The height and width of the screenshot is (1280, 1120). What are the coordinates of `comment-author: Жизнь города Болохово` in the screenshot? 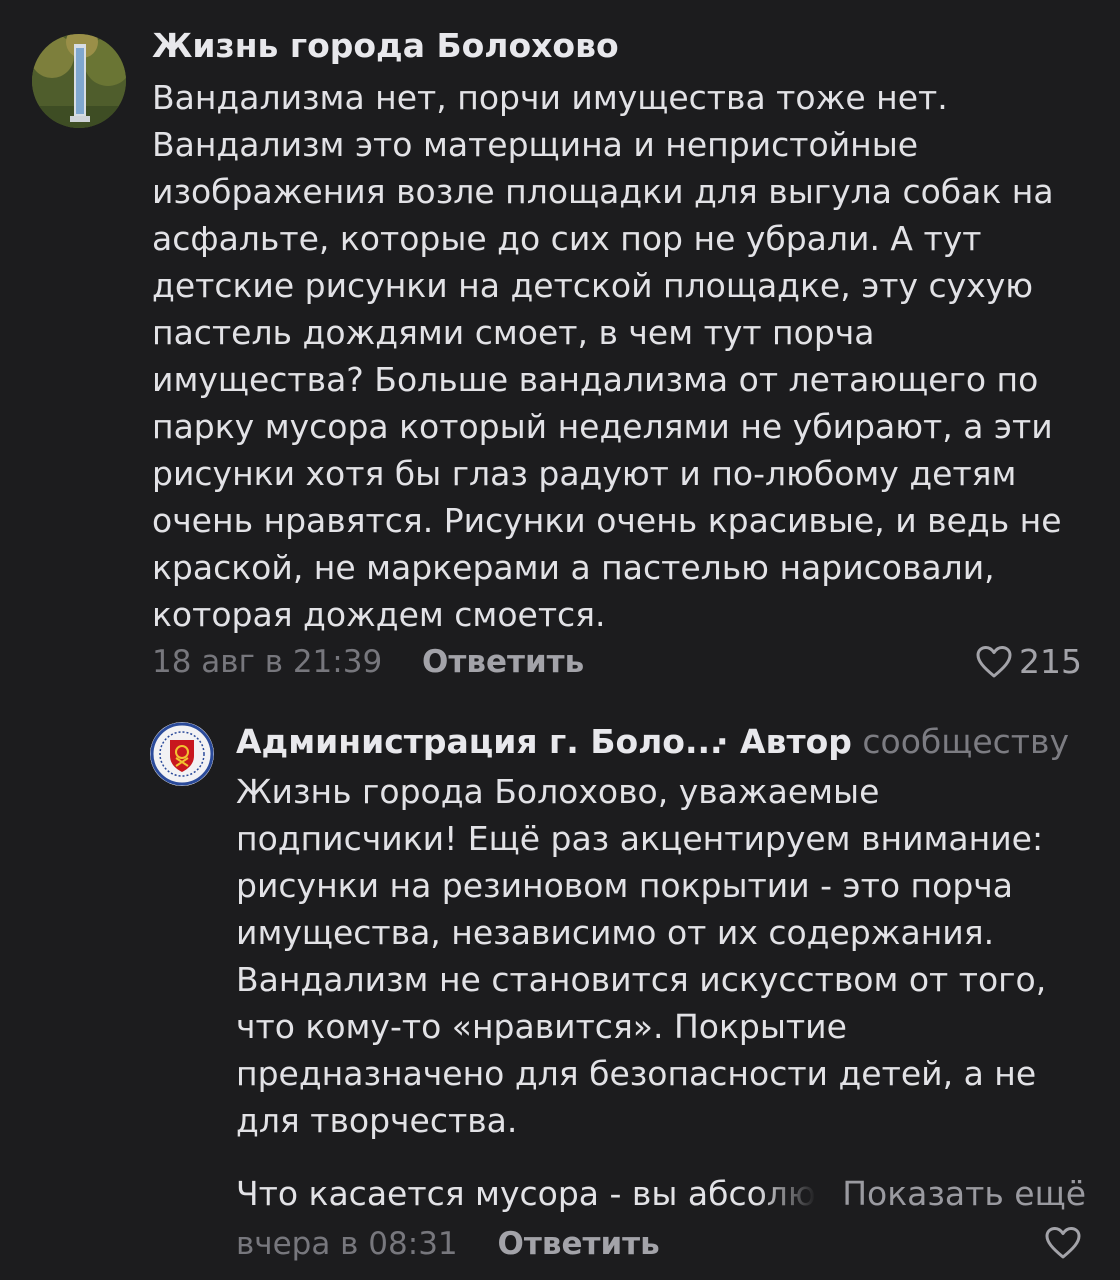 It's located at (385, 45).